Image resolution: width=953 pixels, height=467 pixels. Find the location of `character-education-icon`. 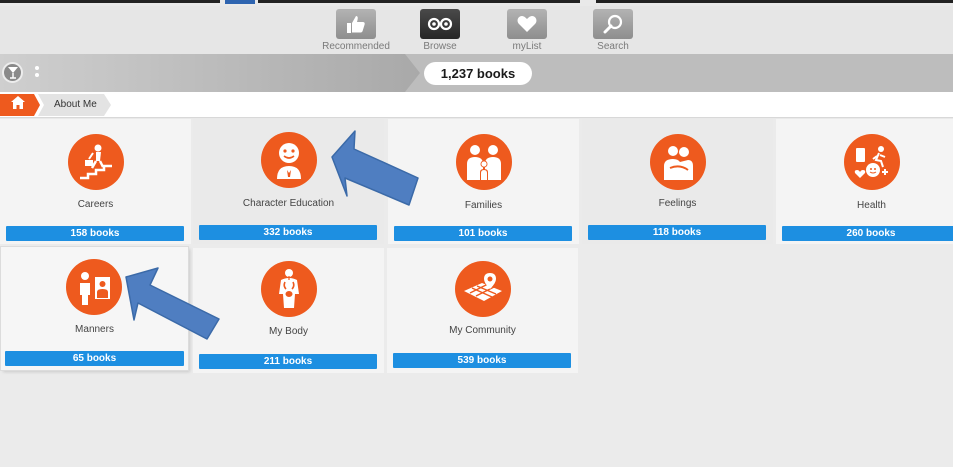

character-education-icon is located at coordinates (288, 160).